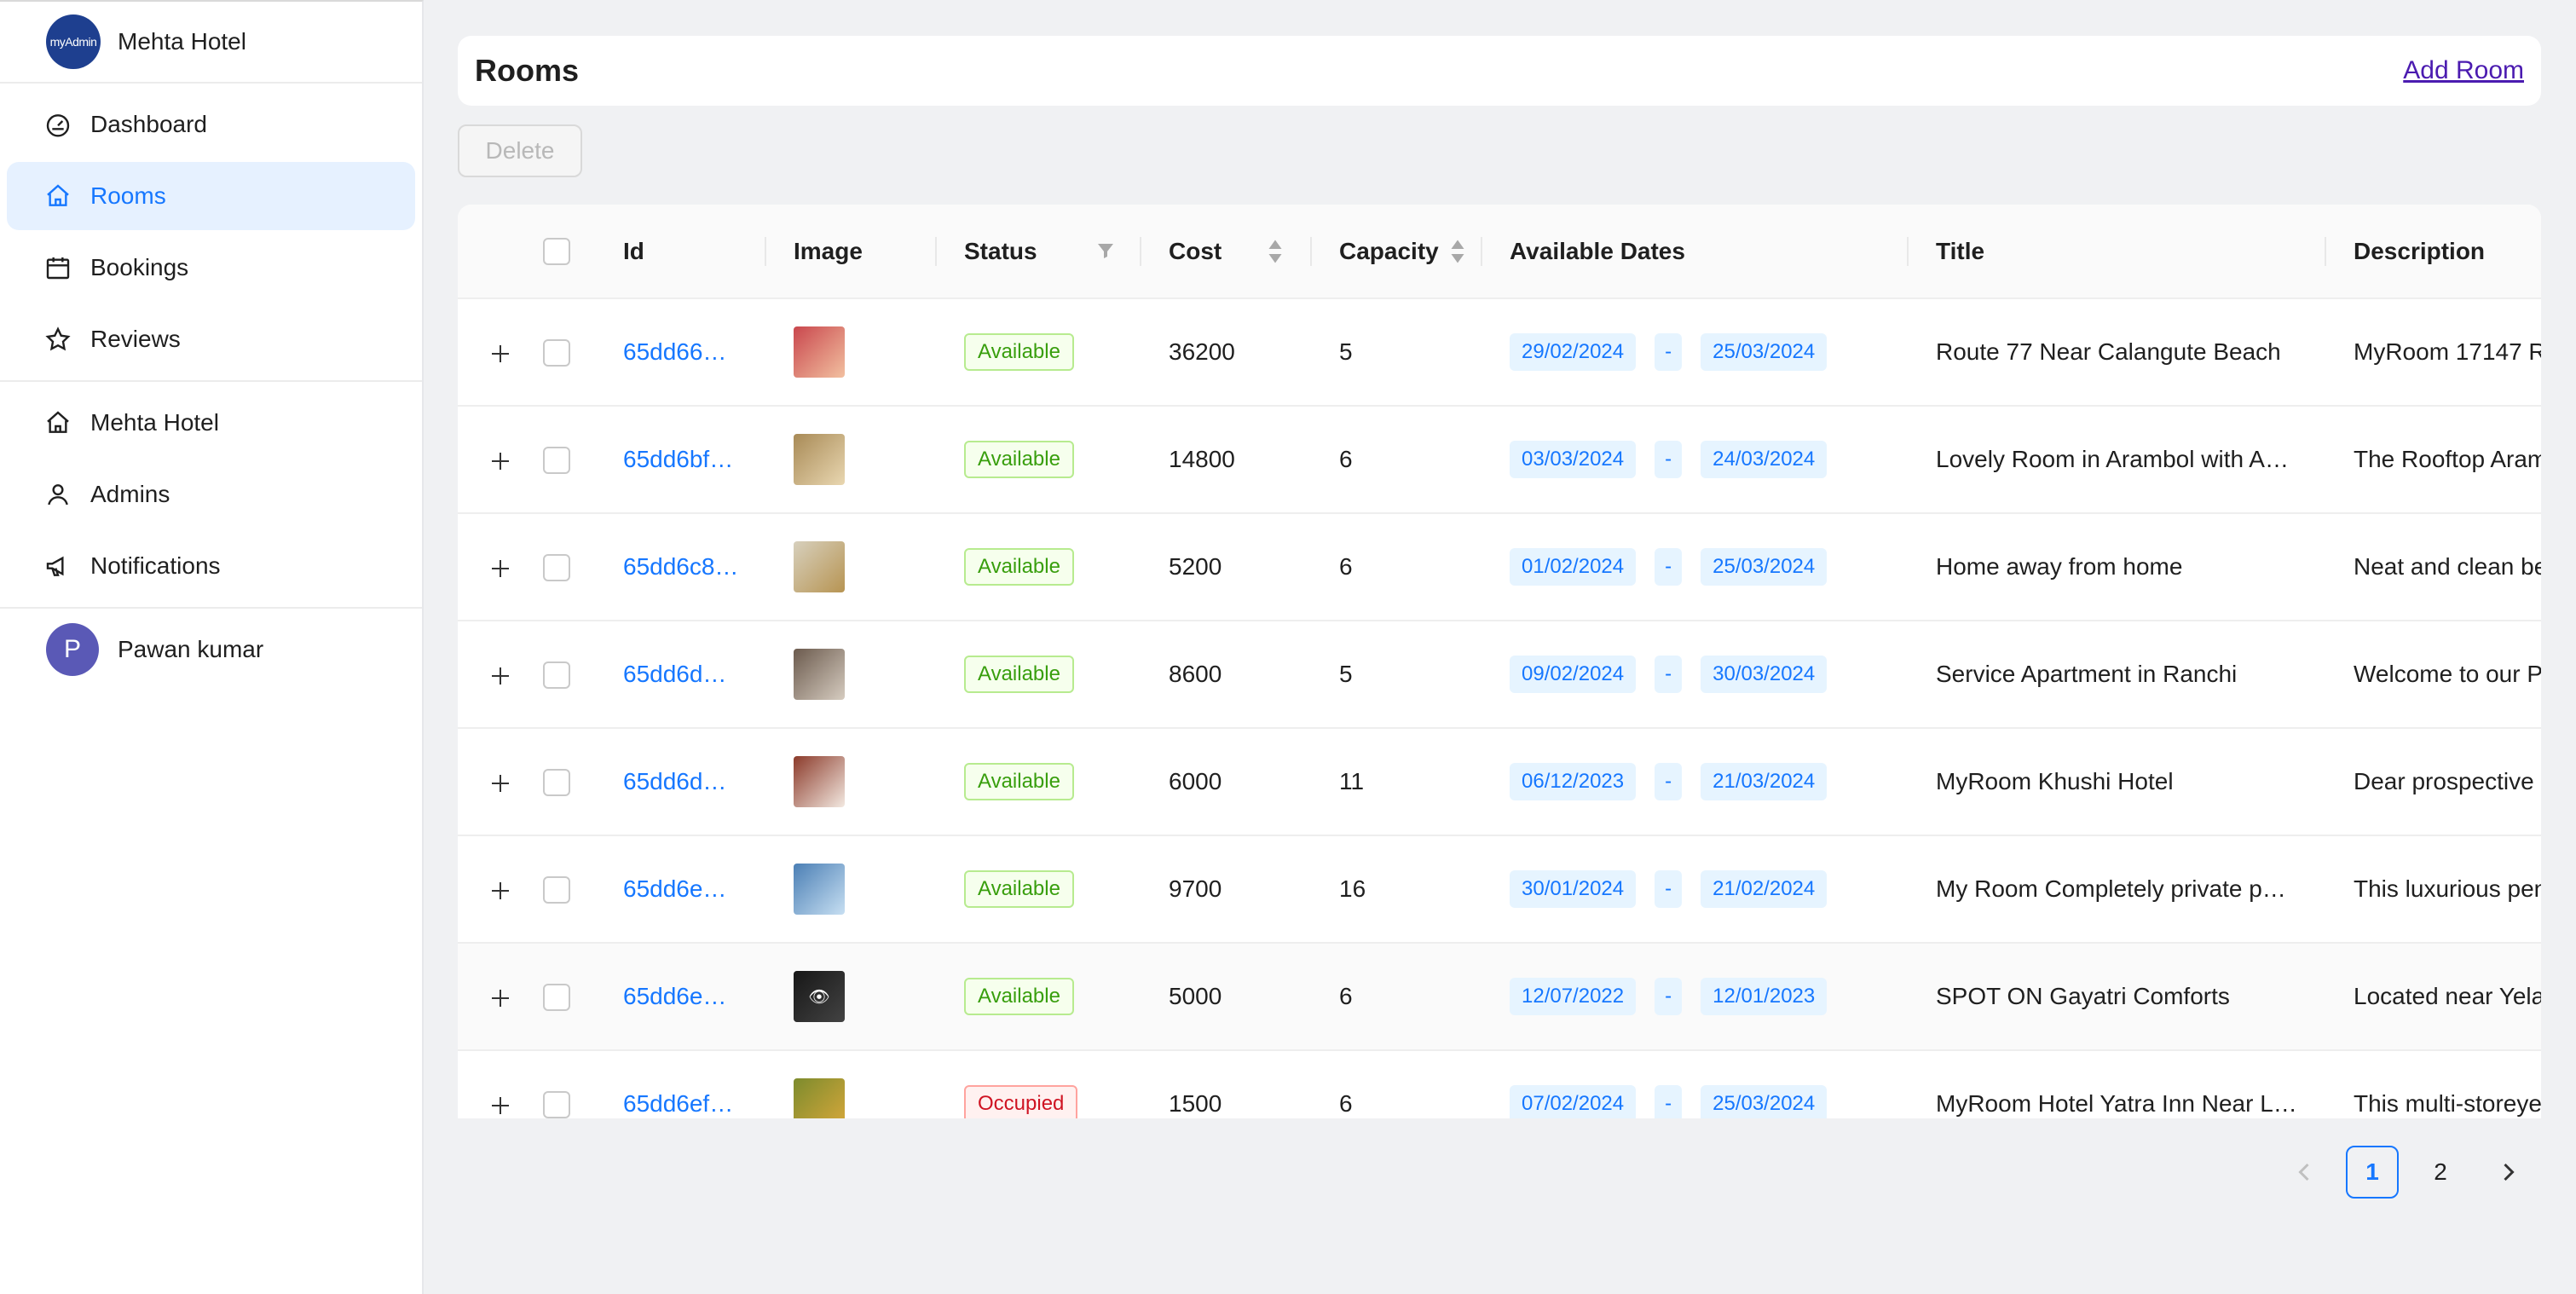 This screenshot has width=2576, height=1294. Describe the element at coordinates (154, 422) in the screenshot. I see `sidebar-item-label: Mehta Hotel` at that location.